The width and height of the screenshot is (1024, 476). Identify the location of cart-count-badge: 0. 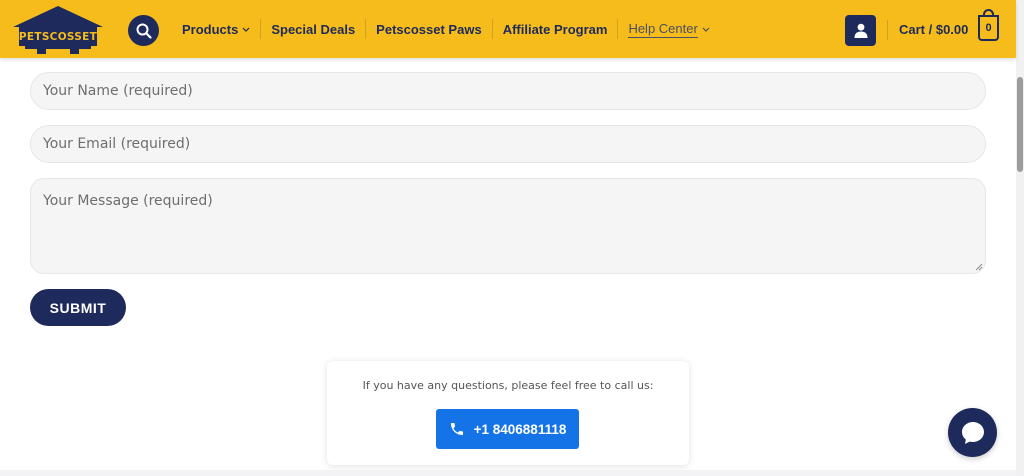
(988, 28).